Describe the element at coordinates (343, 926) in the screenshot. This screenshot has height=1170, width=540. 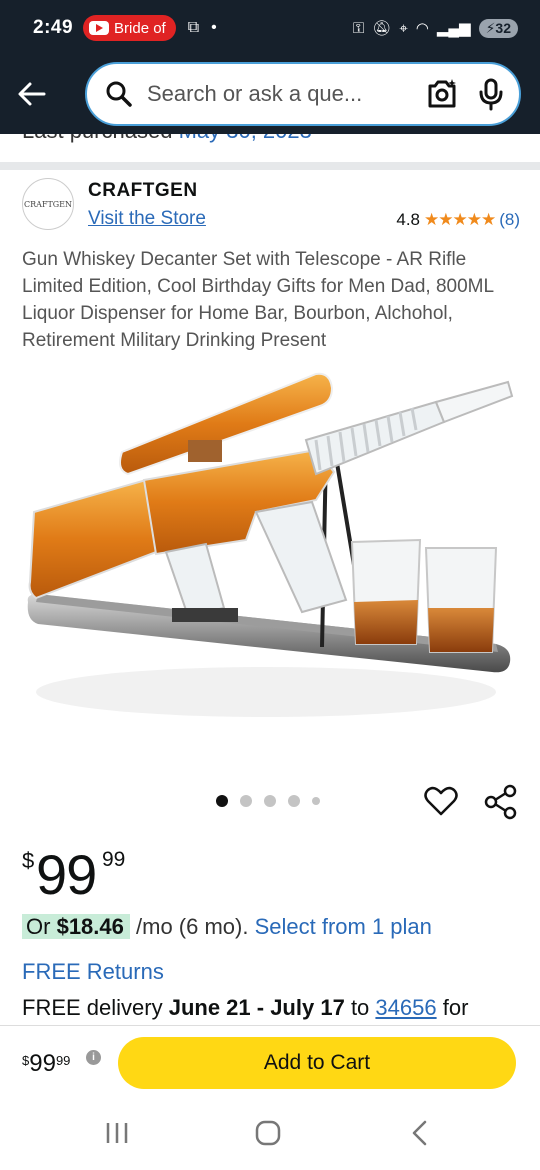
I see `select-plan-link: Select from 1 plan` at that location.